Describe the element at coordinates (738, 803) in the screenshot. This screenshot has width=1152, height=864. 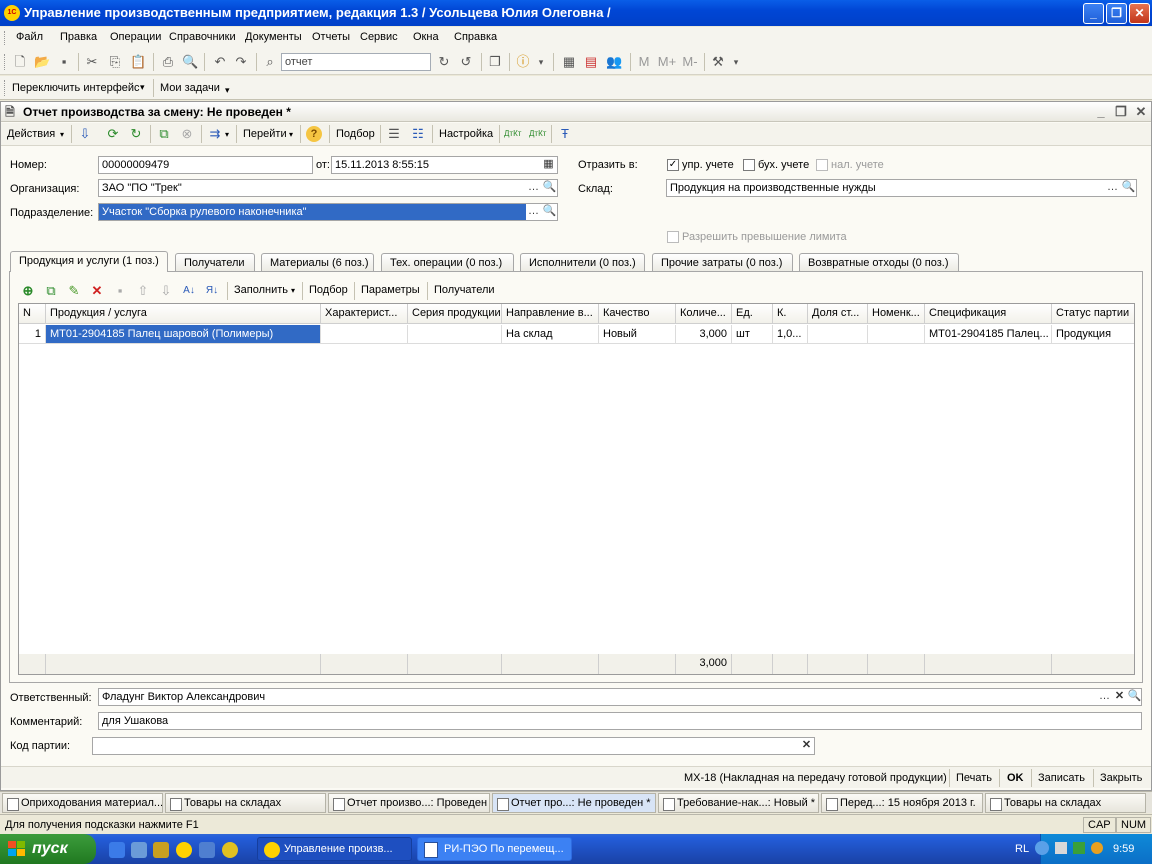
I see `window-tab: Требование-нак...: Новый *` at that location.